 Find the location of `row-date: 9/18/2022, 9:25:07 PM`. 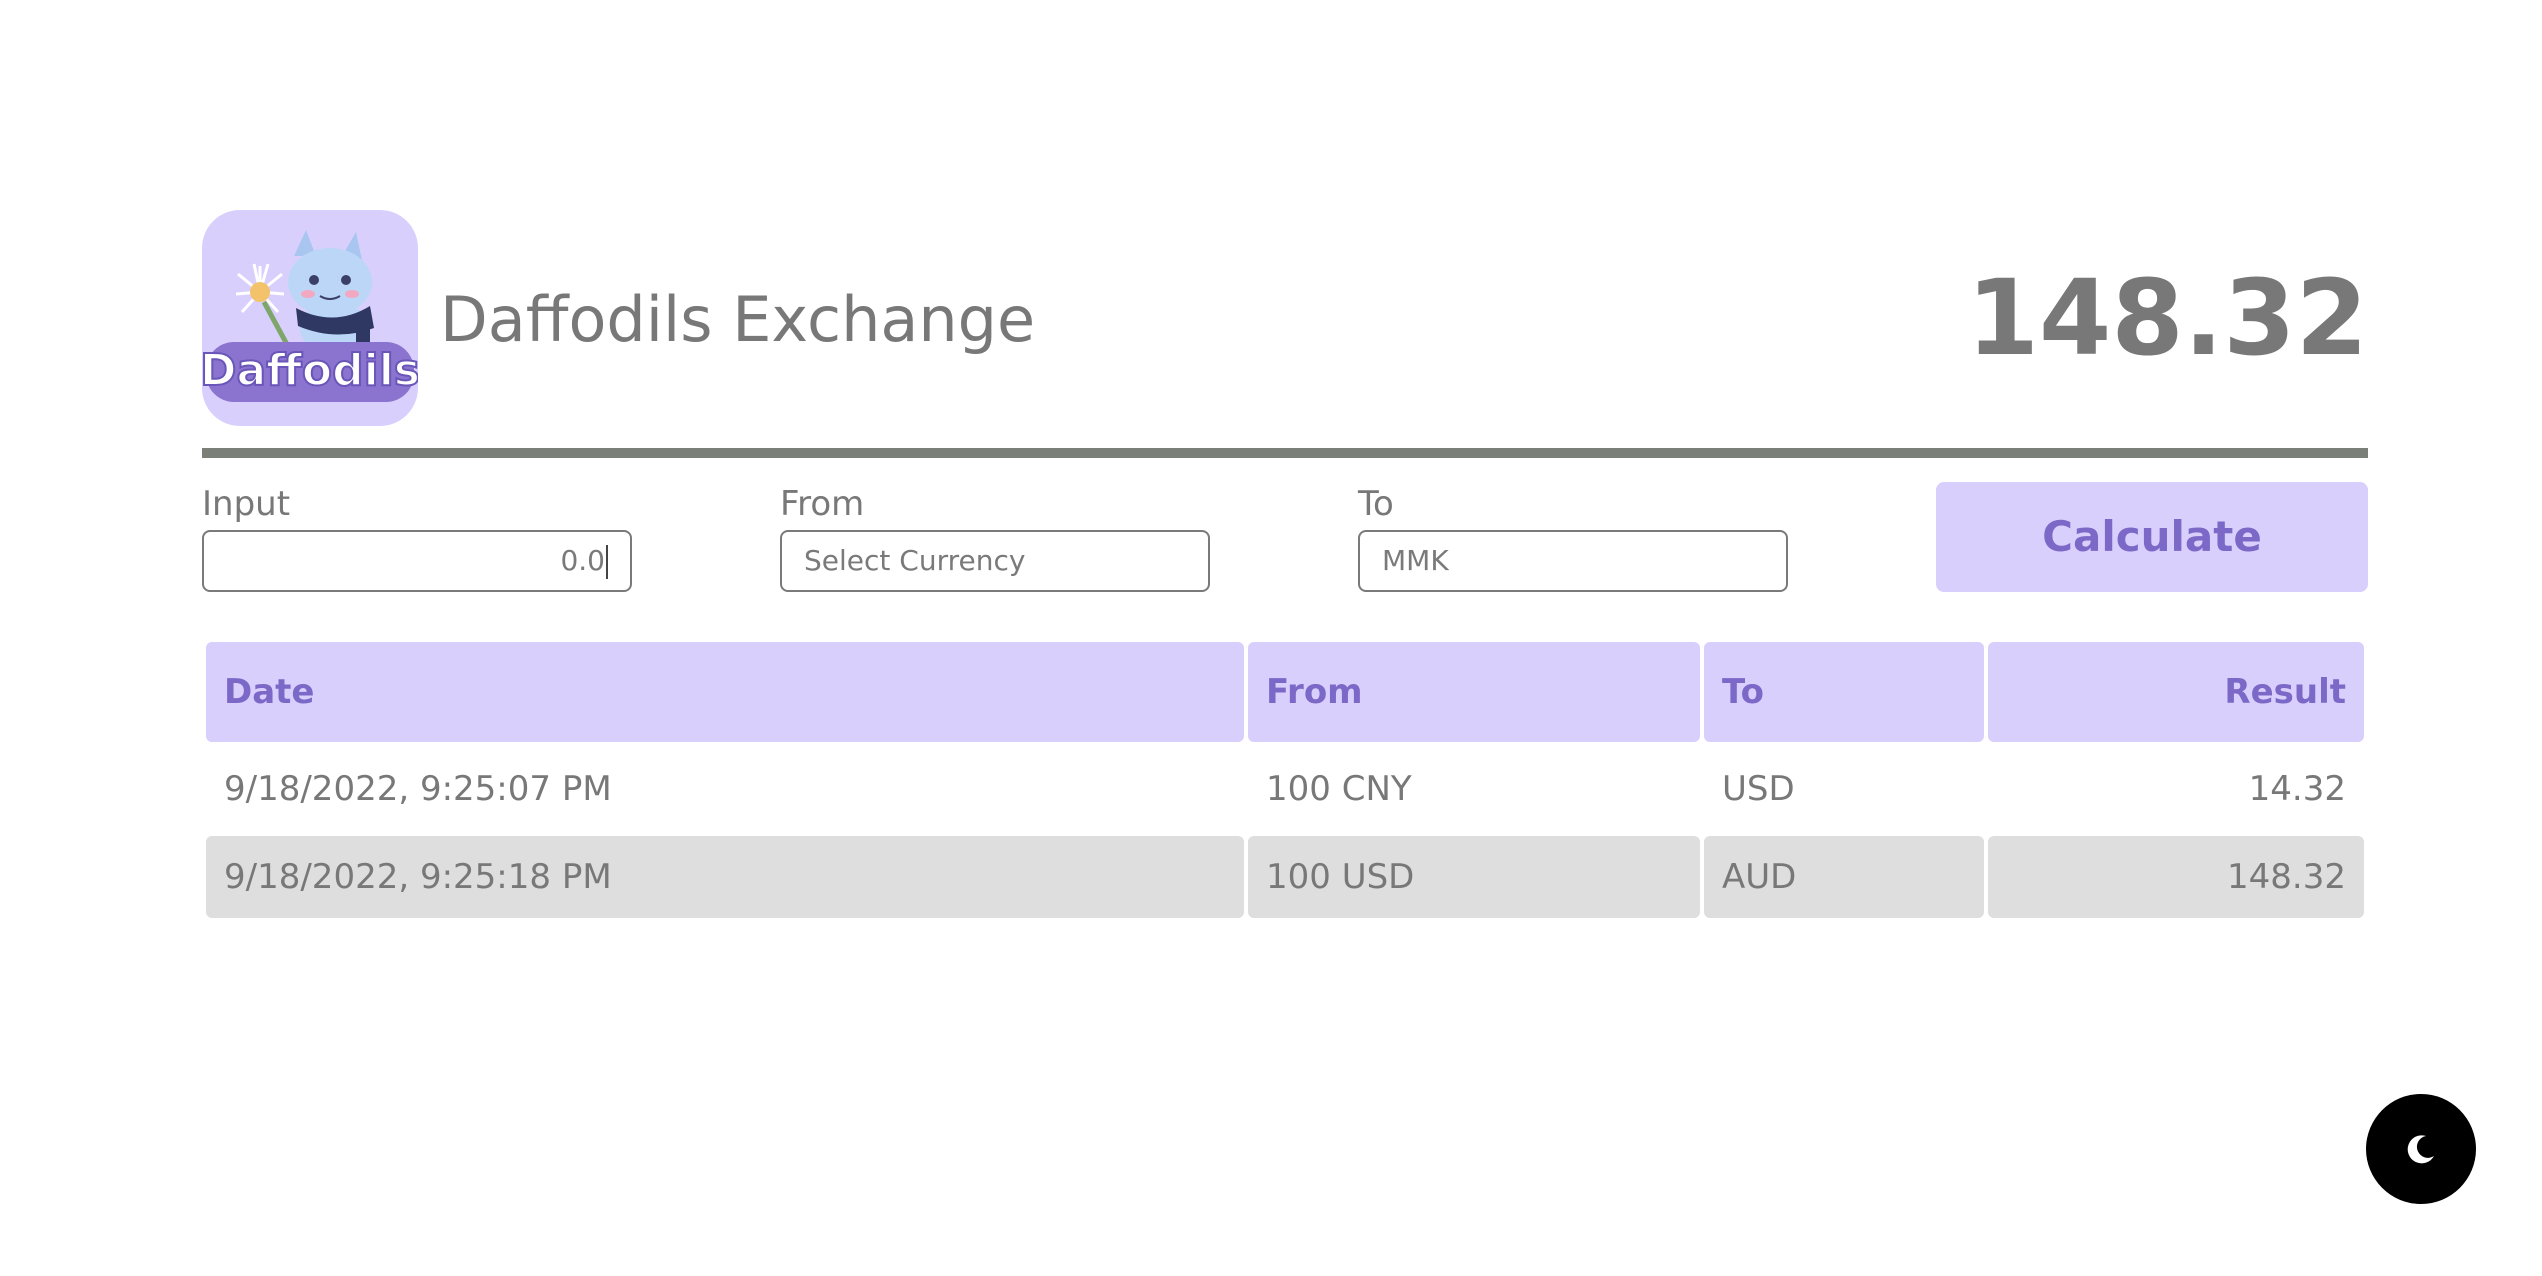

row-date: 9/18/2022, 9:25:07 PM is located at coordinates (418, 789).